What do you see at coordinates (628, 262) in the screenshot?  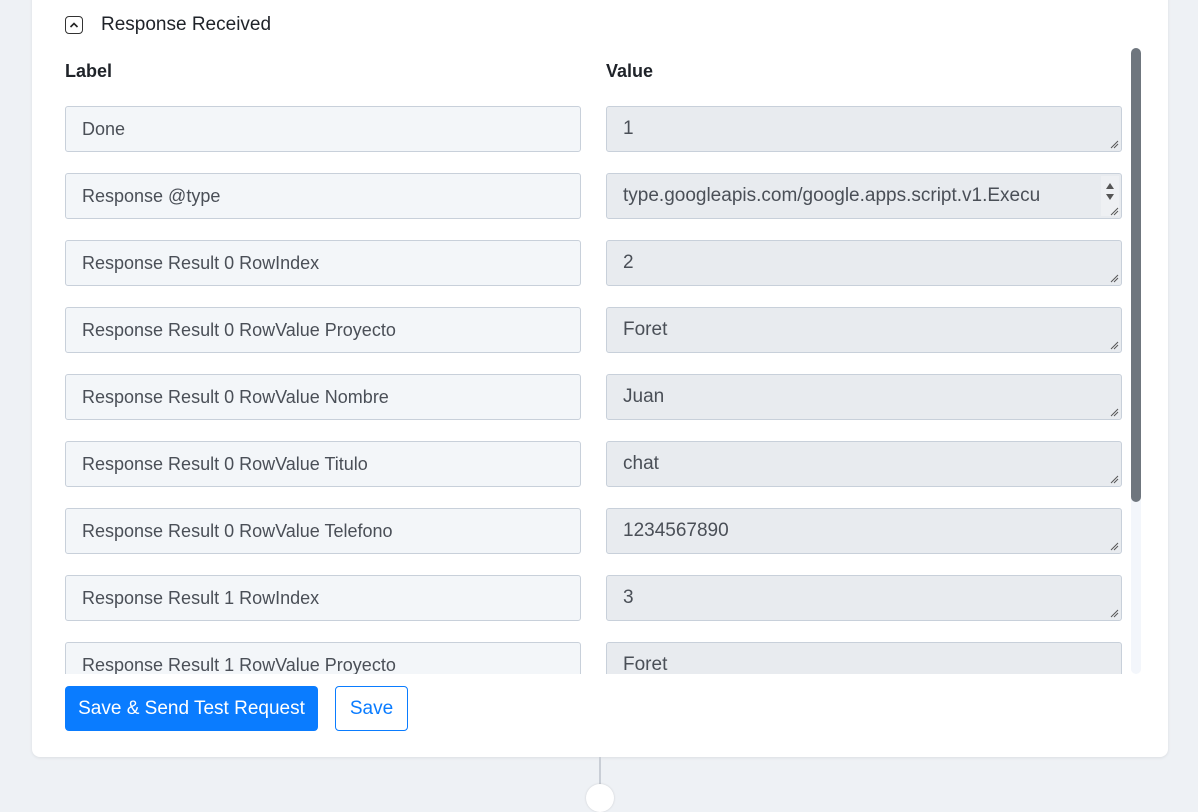 I see `value-text: 2` at bounding box center [628, 262].